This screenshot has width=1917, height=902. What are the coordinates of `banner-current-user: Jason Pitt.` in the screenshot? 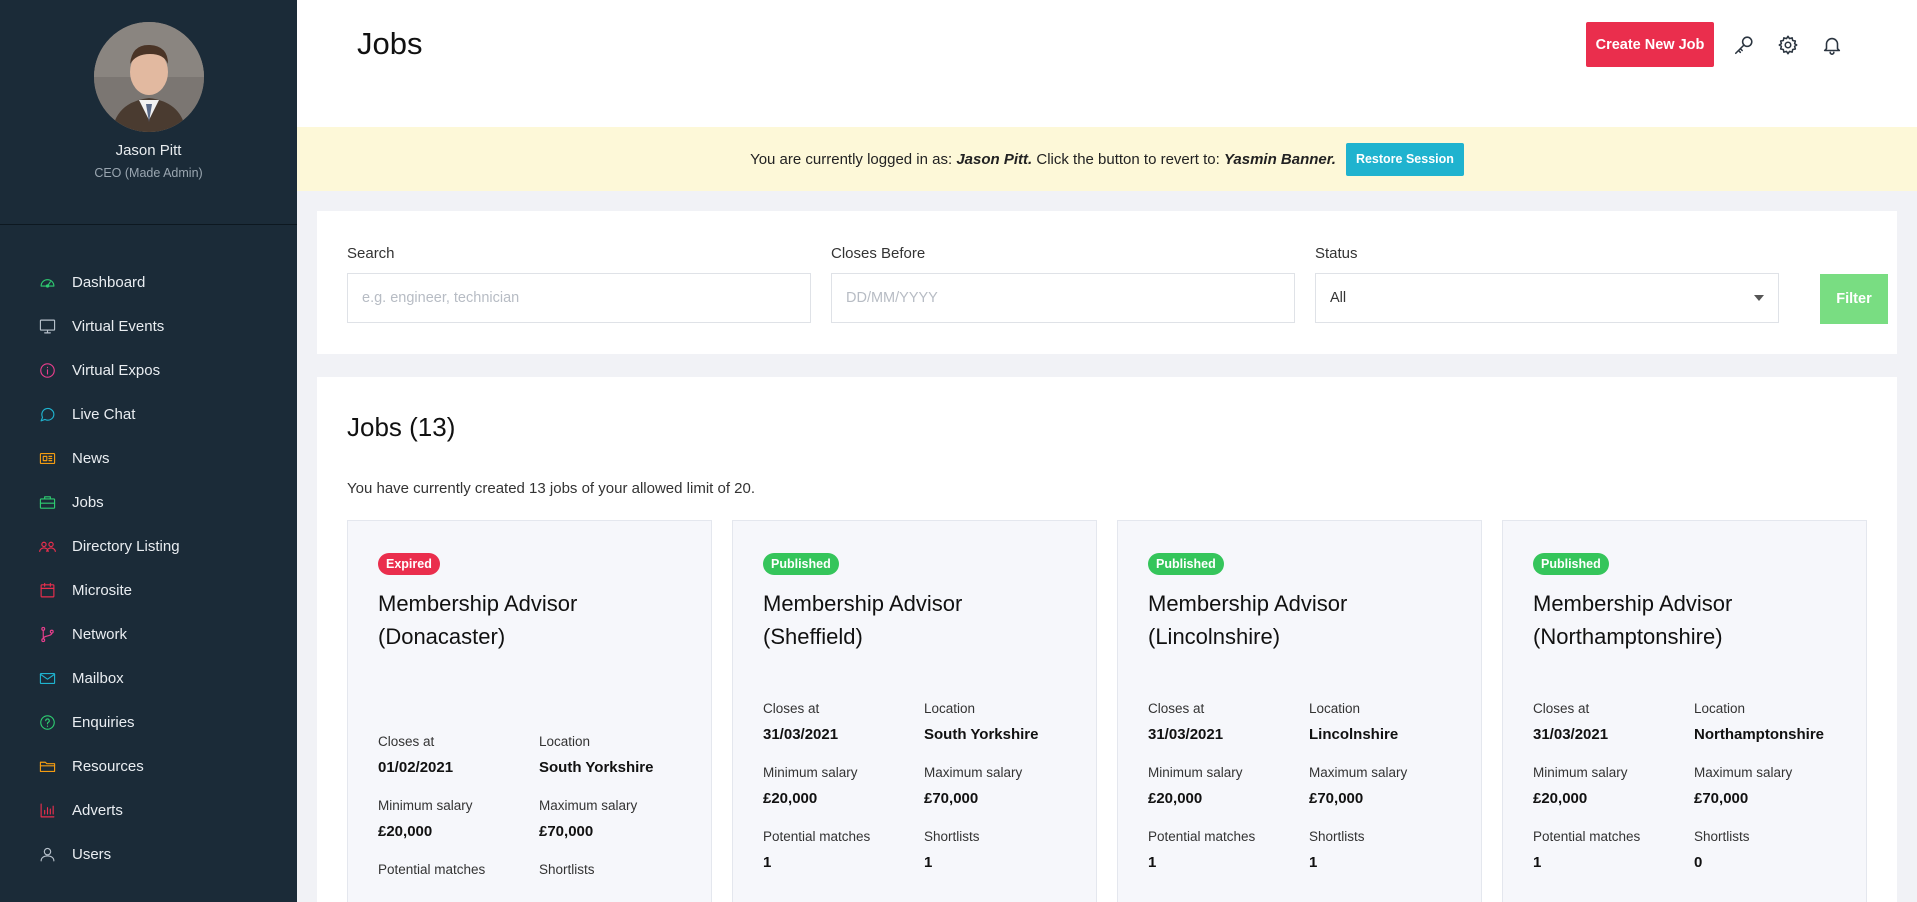 It's located at (994, 159).